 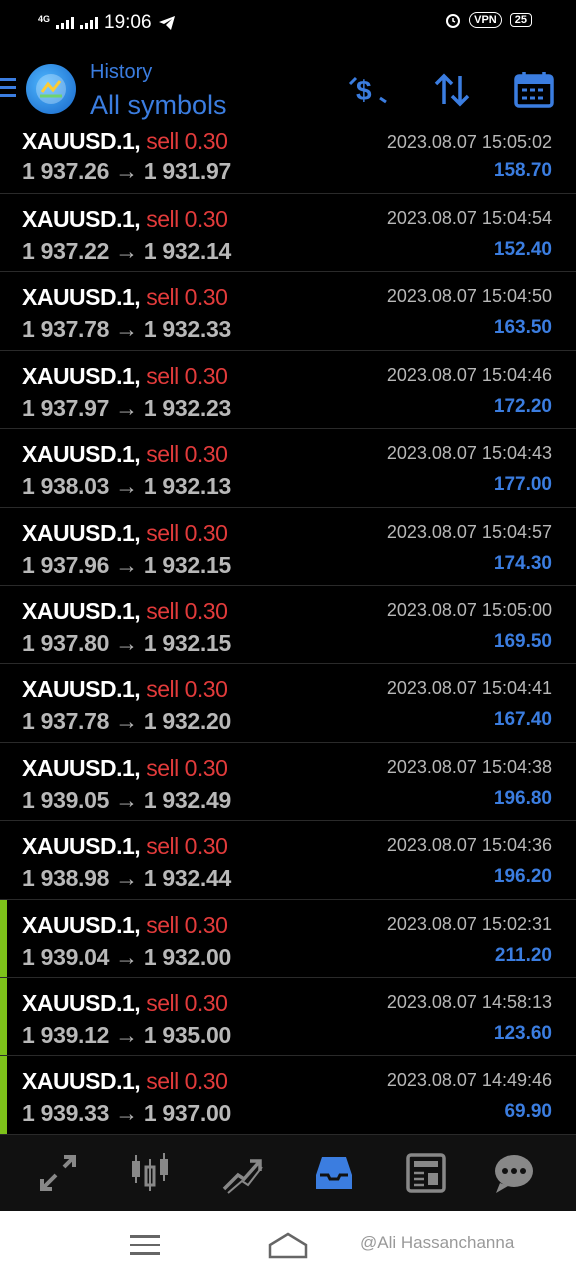 I want to click on open-price: 1 939.12, so click(x=66, y=1034).